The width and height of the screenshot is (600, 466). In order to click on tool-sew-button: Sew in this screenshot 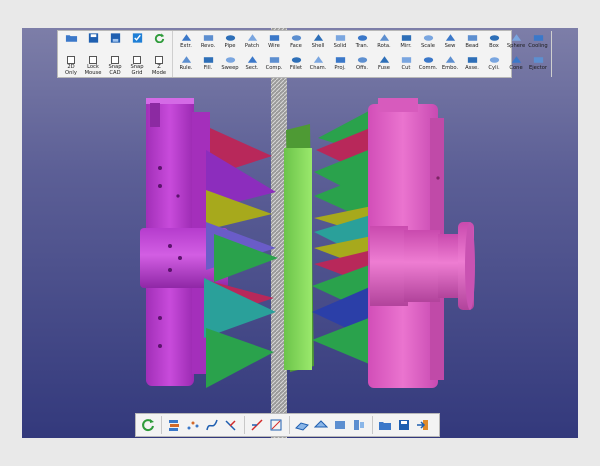, I will do `click(450, 43)`.